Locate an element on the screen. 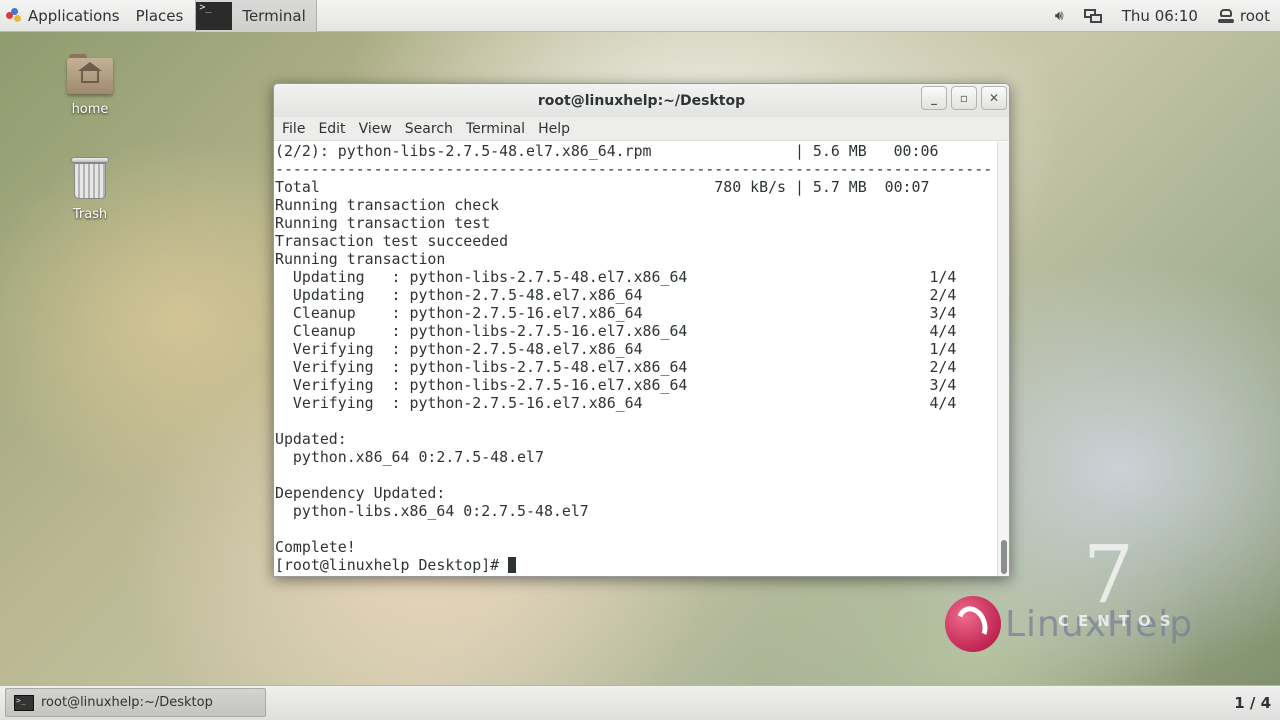 The height and width of the screenshot is (720, 1280). minimize-icon: _ is located at coordinates (934, 98).